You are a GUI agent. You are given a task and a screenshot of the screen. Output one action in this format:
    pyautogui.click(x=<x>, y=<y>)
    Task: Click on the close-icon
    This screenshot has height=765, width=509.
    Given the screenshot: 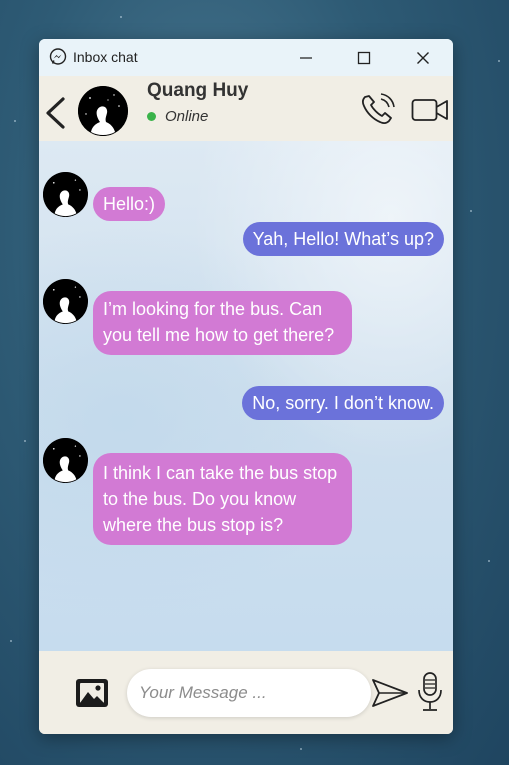 What is the action you would take?
    pyautogui.click(x=423, y=57)
    